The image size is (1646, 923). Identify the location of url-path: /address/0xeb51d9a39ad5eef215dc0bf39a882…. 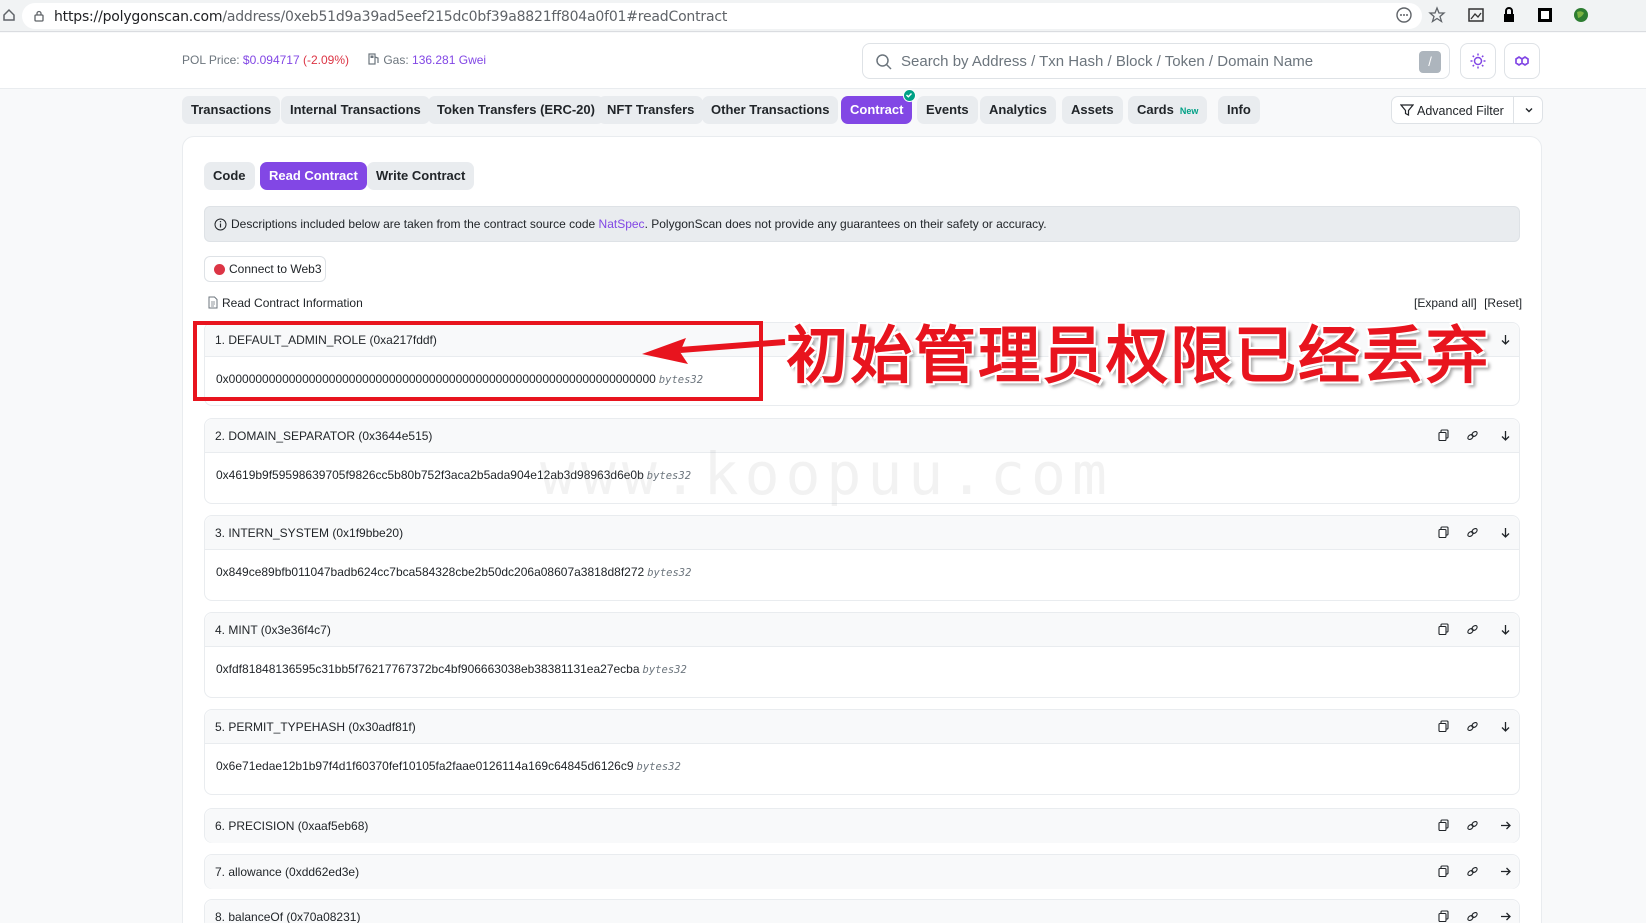
(475, 17).